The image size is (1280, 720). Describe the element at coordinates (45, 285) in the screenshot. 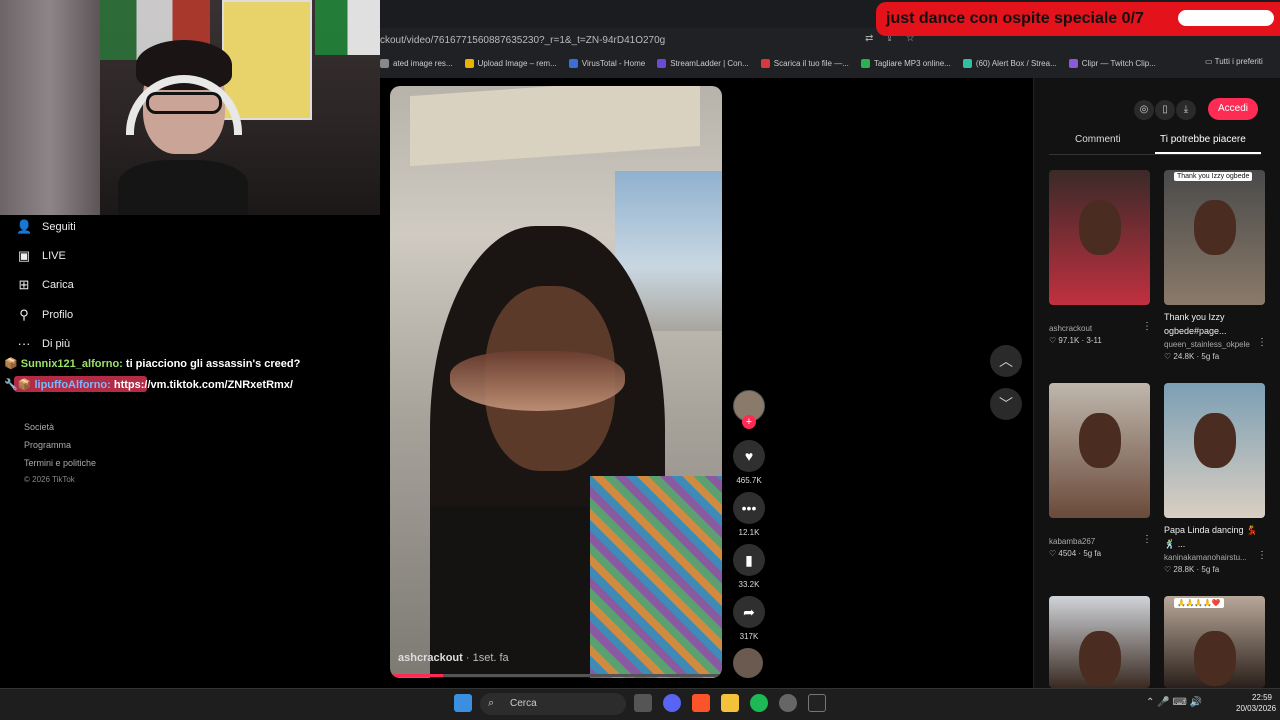

I see `sidebar-item-upload: ⊞ Carica` at that location.